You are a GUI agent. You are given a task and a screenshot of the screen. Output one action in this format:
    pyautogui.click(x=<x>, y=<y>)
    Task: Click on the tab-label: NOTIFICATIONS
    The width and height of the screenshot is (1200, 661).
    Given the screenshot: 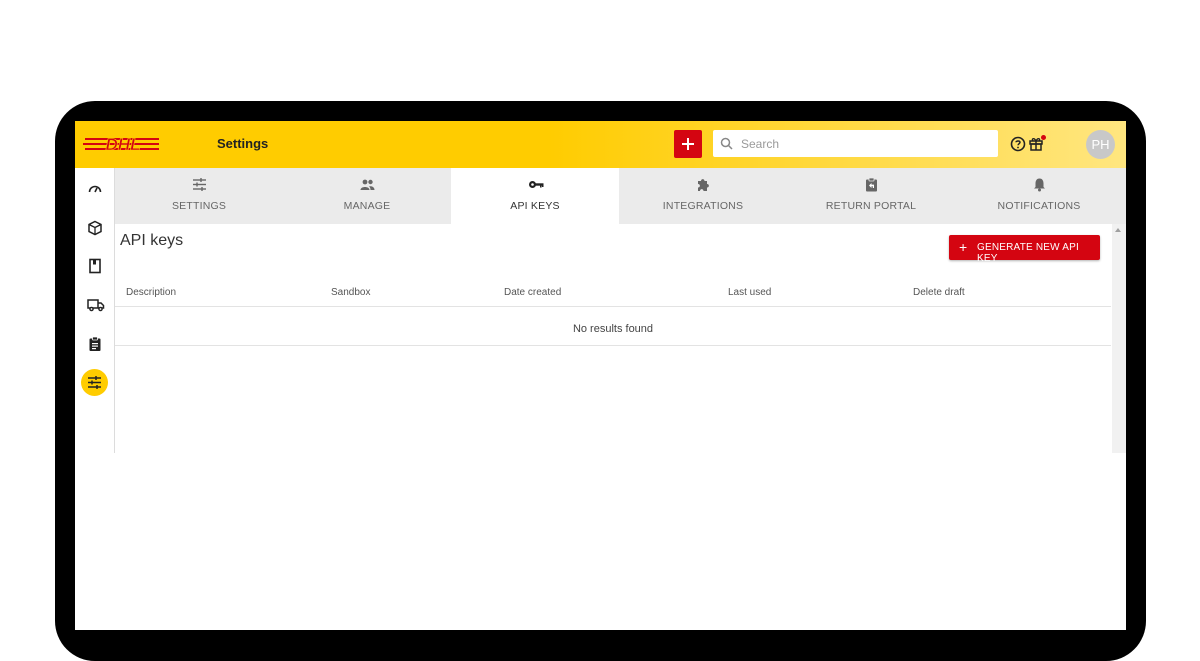 What is the action you would take?
    pyautogui.click(x=1039, y=206)
    